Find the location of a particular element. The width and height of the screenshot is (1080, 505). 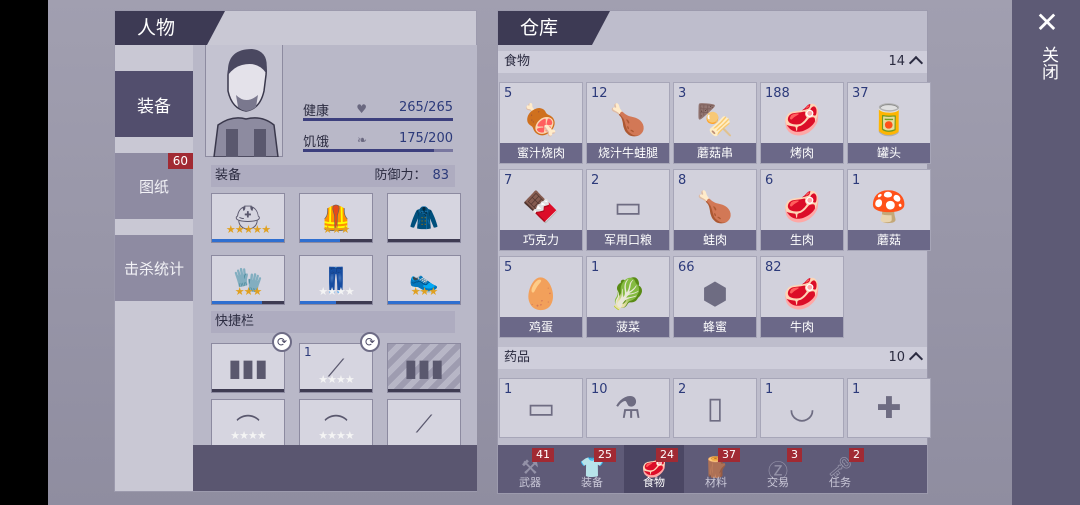

defense-value: 83 is located at coordinates (440, 175).